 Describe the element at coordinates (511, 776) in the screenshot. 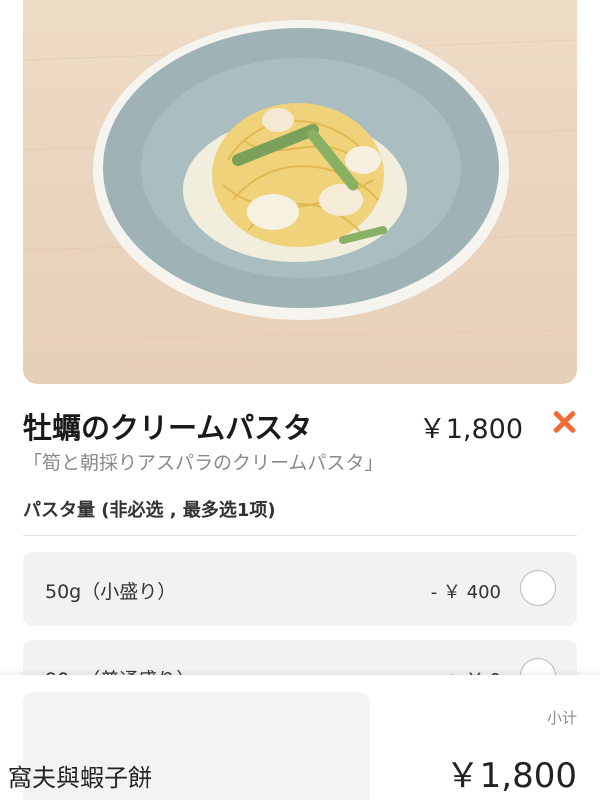

I see `subtotal-value: ￥1,800` at that location.